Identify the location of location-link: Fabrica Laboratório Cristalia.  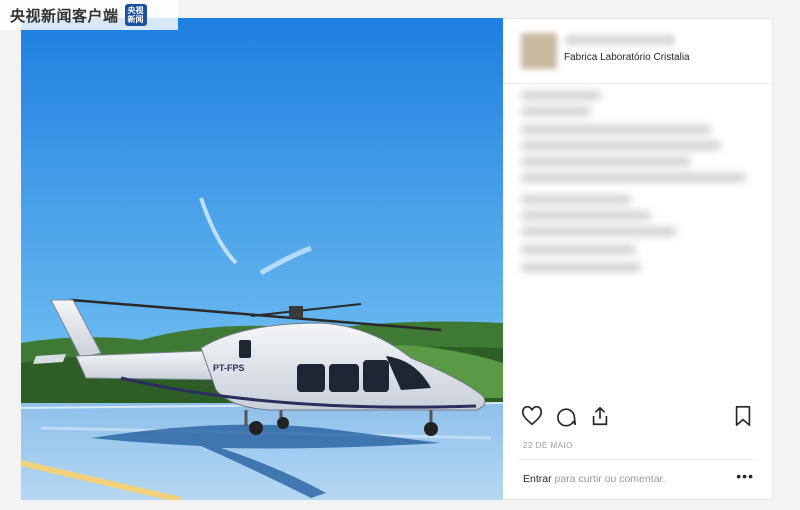
(627, 57).